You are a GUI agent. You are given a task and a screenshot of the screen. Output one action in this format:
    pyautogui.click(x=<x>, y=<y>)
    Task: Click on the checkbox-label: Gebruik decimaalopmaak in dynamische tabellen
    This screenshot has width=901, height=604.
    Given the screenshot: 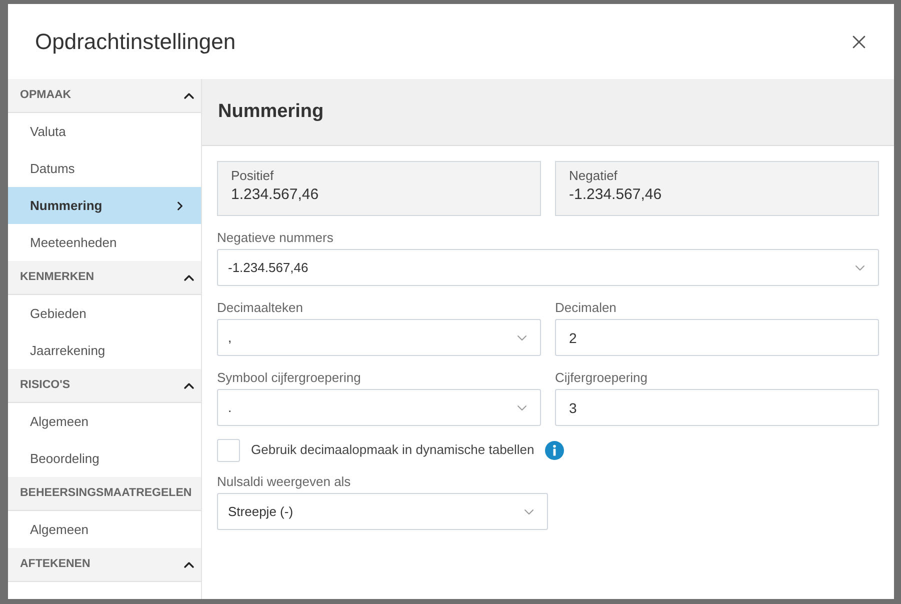 What is the action you would take?
    pyautogui.click(x=392, y=450)
    